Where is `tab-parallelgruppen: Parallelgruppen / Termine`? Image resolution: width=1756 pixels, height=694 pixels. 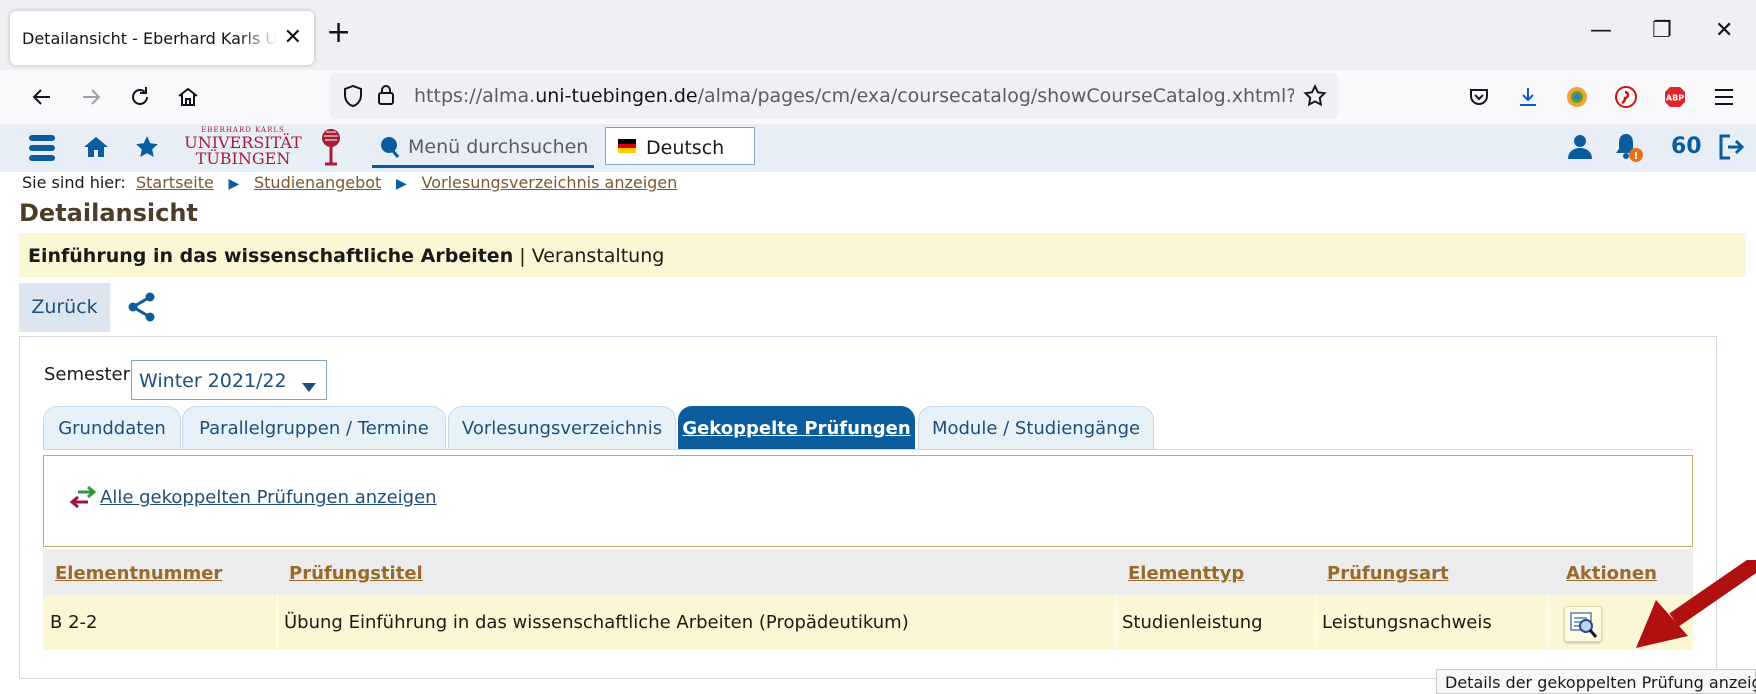
tab-parallelgruppen: Parallelgruppen / Termine is located at coordinates (314, 428).